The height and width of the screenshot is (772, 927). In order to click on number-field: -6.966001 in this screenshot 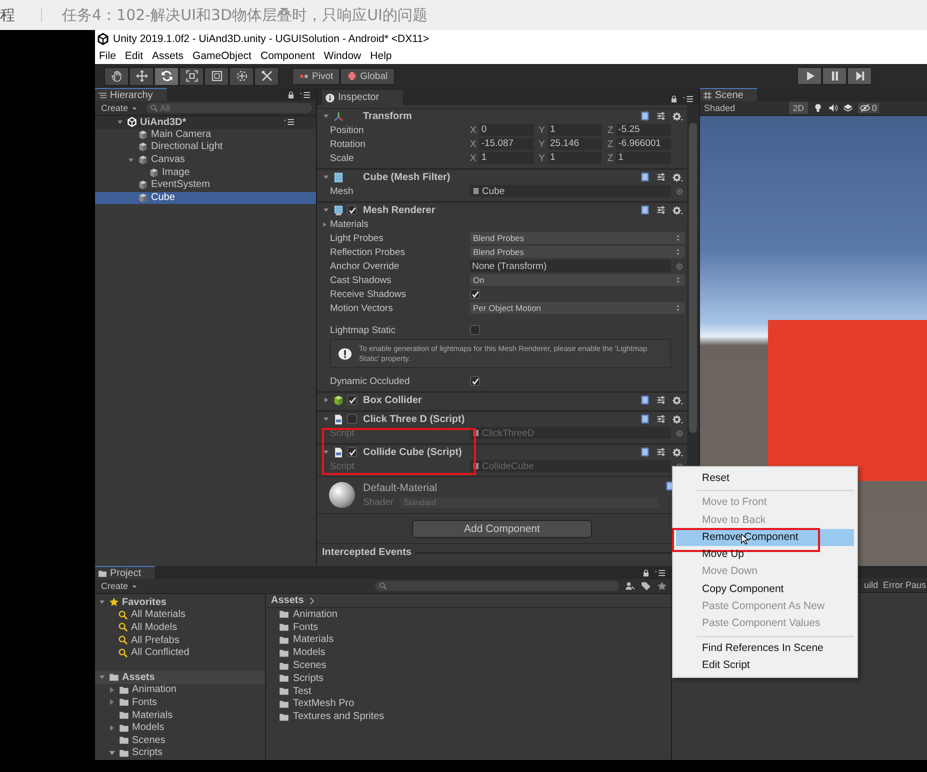, I will do `click(644, 144)`.